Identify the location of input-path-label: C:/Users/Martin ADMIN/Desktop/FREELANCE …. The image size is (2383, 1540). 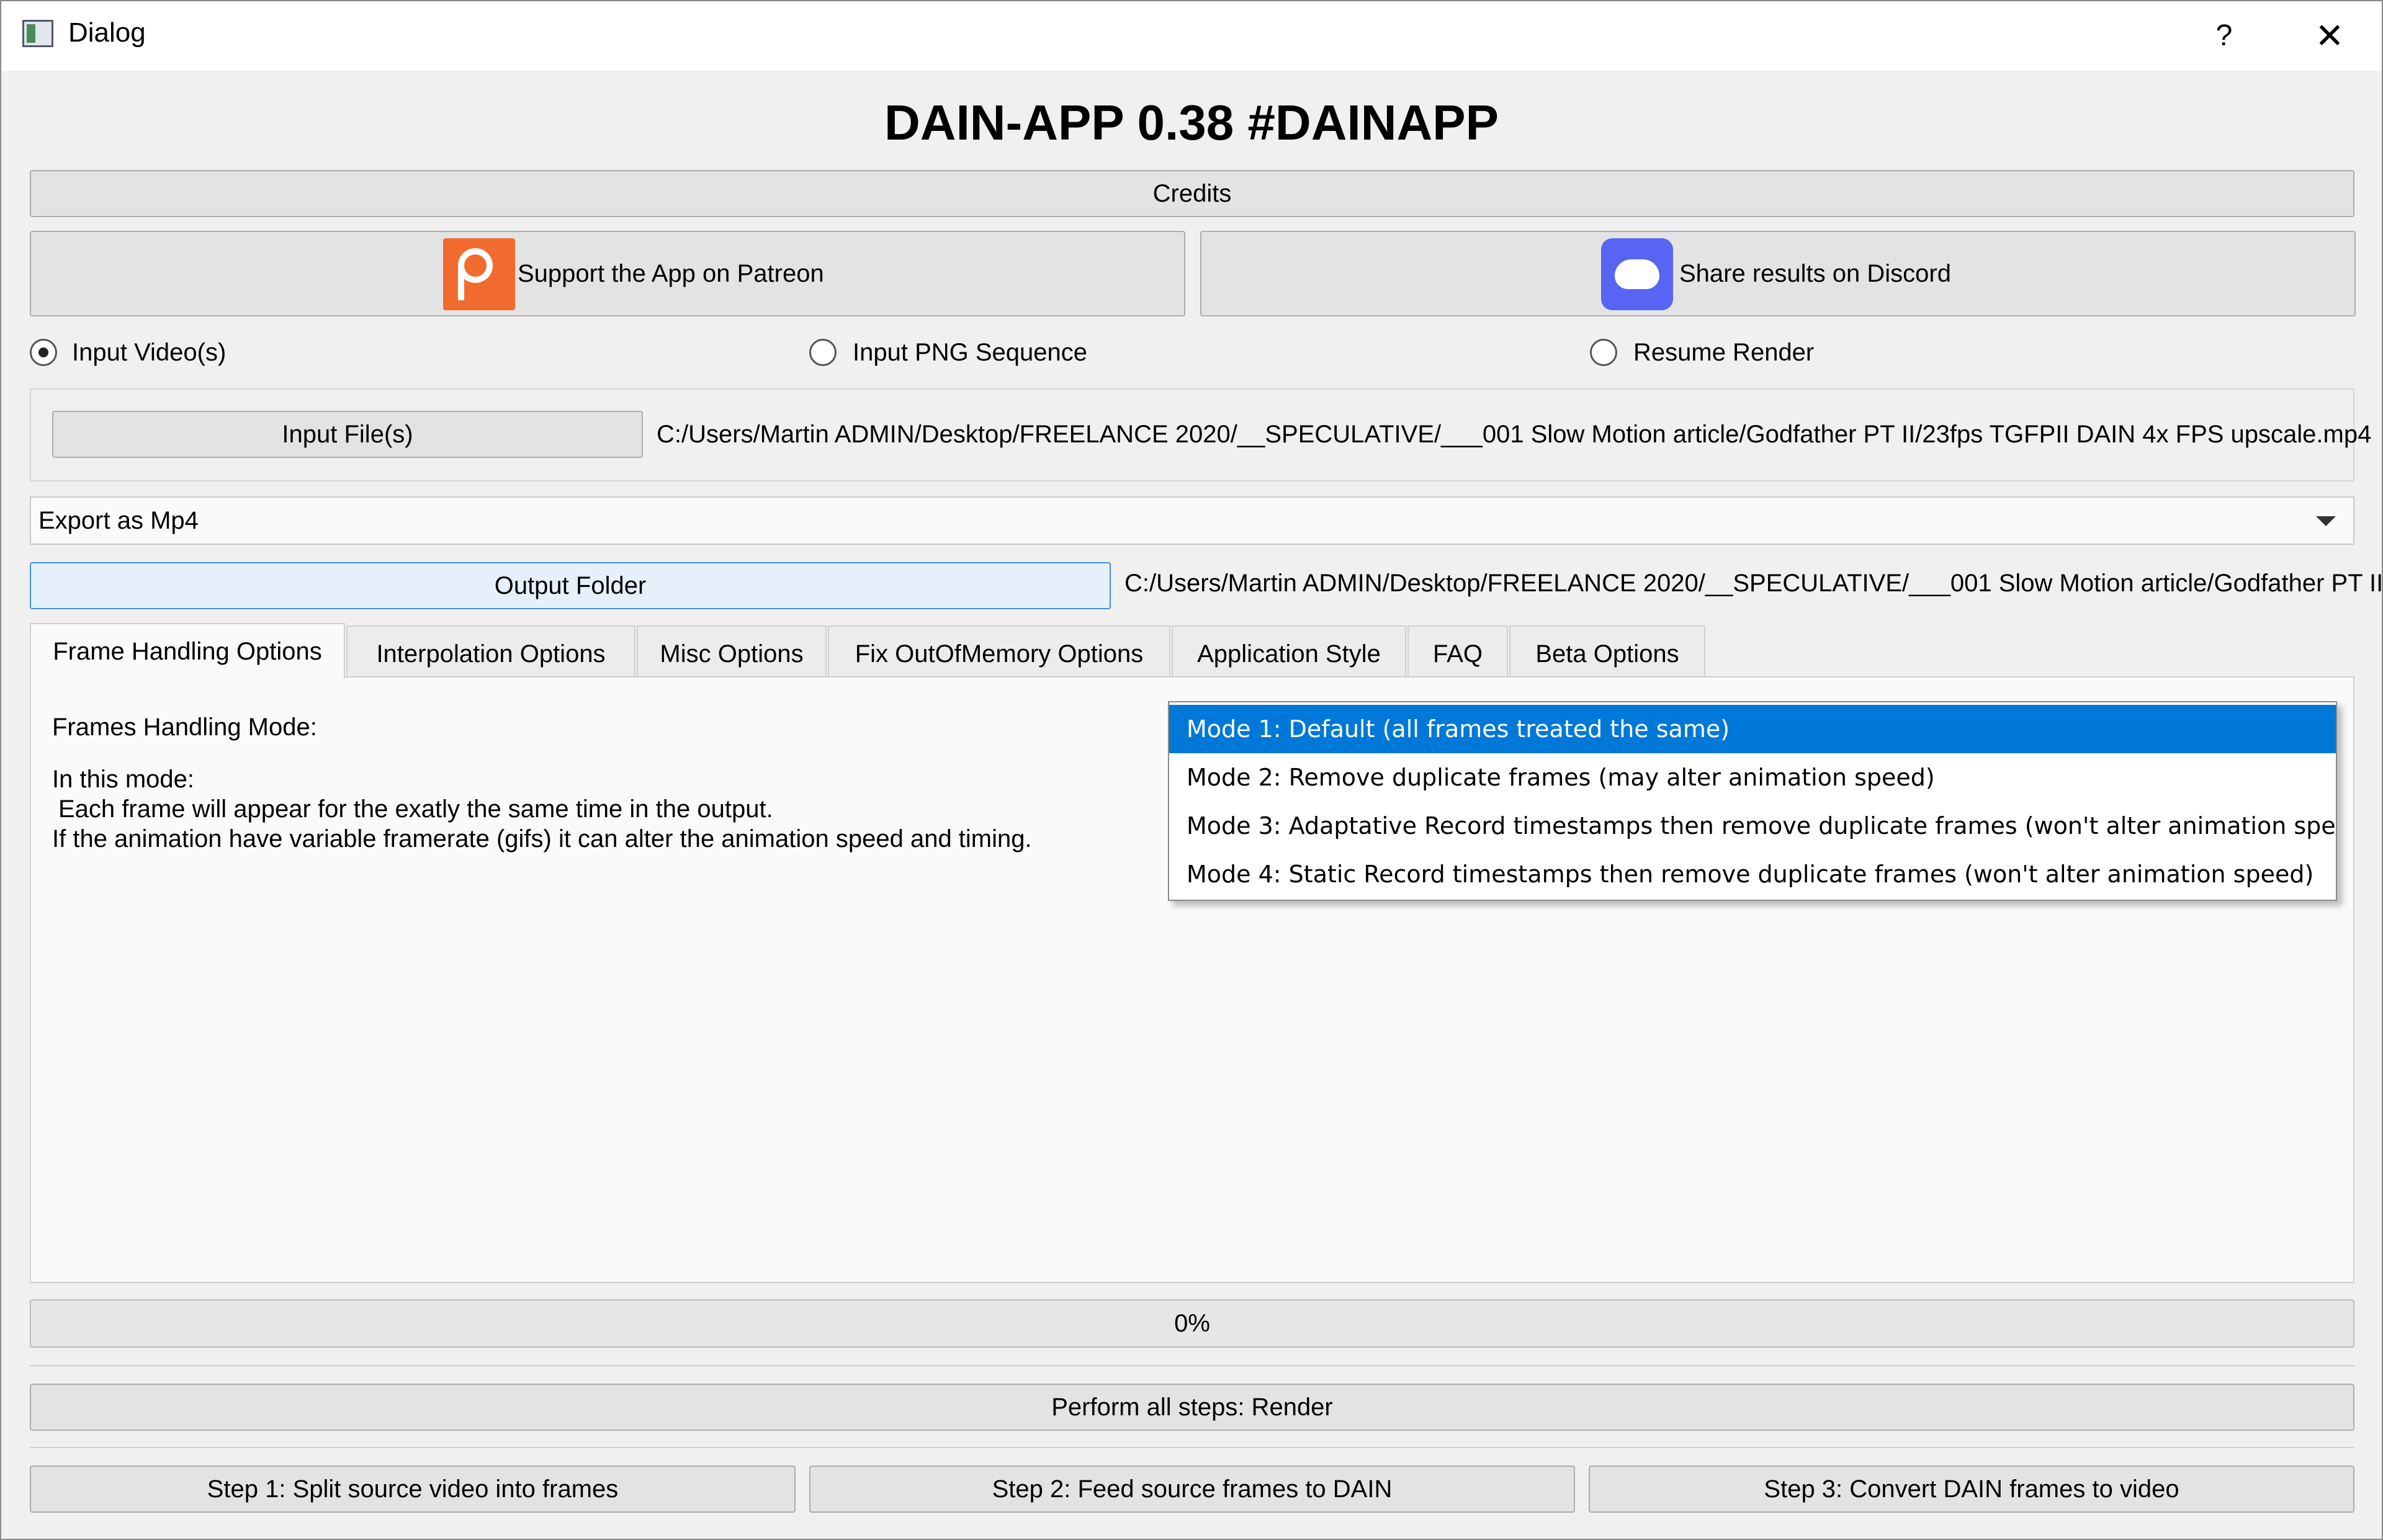
(1514, 434).